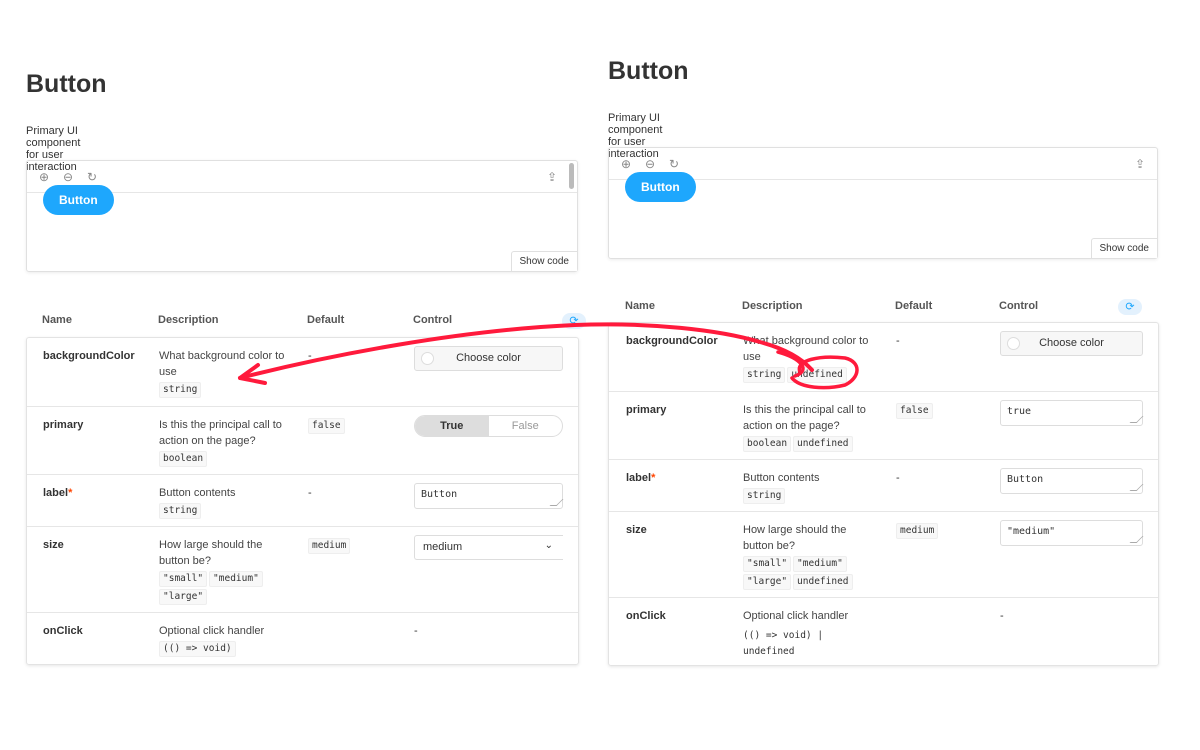 This screenshot has height=750, width=1200. What do you see at coordinates (1071, 413) in the screenshot?
I see `primary-text-input: true` at bounding box center [1071, 413].